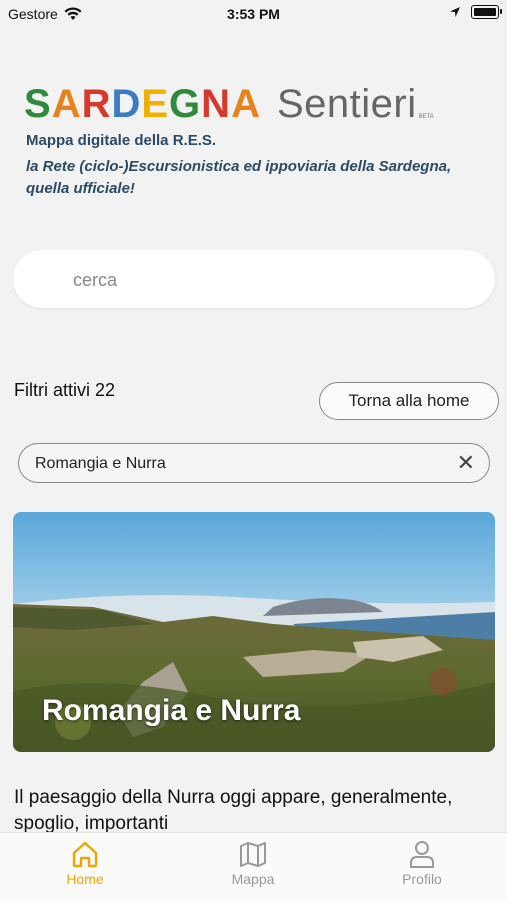 The image size is (507, 901). What do you see at coordinates (121, 140) in the screenshot?
I see `tagline-title: Mappa digitale della R.E.S.` at bounding box center [121, 140].